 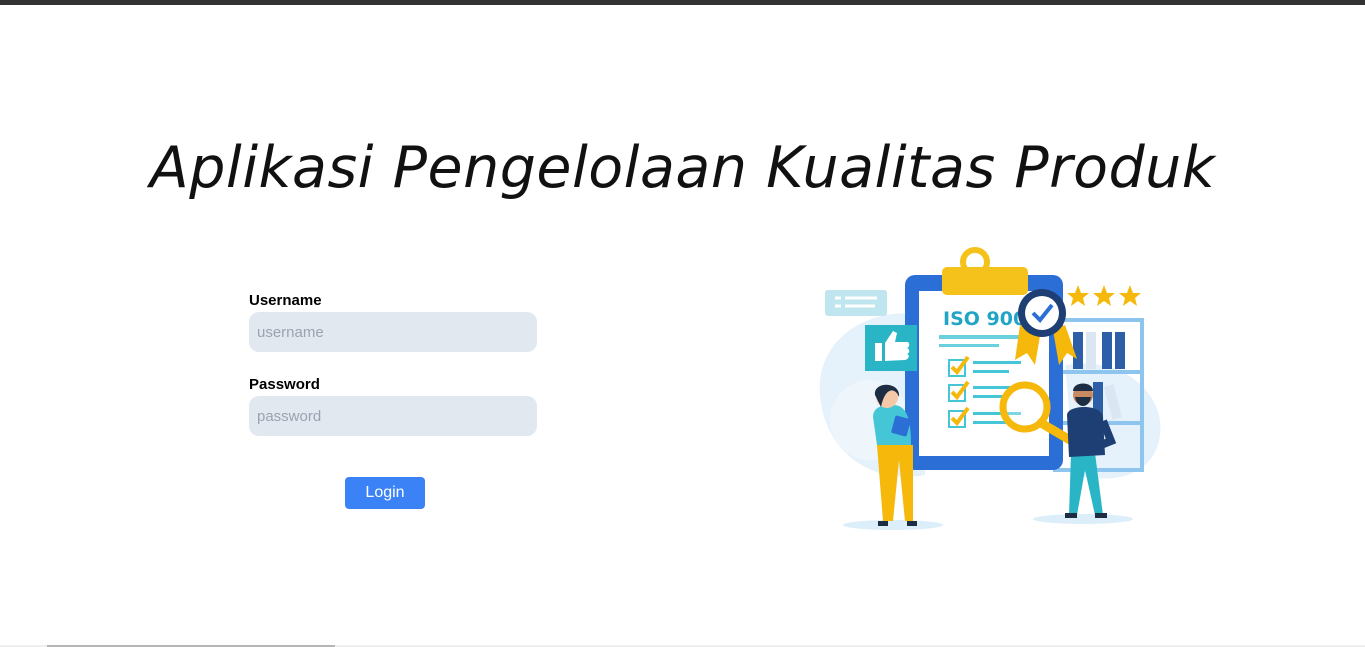 What do you see at coordinates (385, 493) in the screenshot?
I see `login-button: Login` at bounding box center [385, 493].